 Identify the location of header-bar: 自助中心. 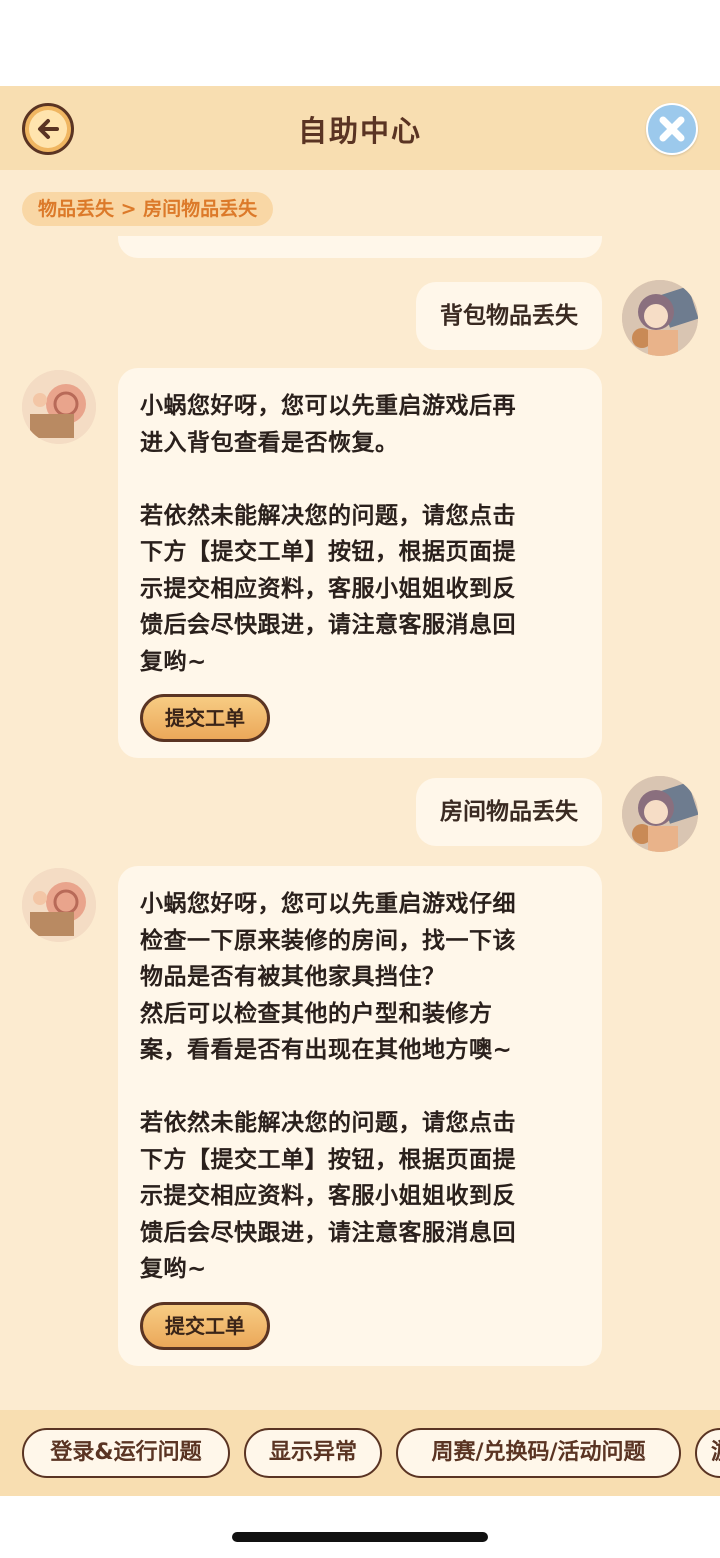
(360, 128).